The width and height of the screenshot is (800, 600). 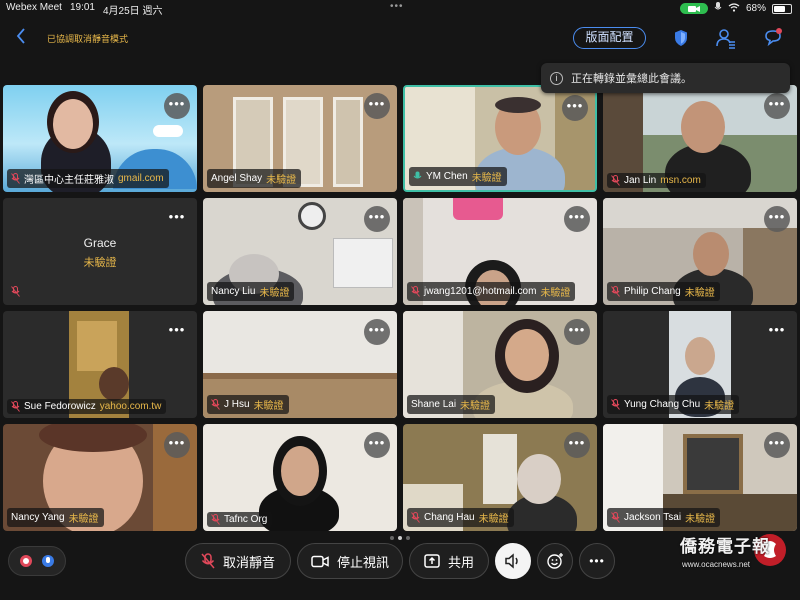 What do you see at coordinates (653, 517) in the screenshot?
I see `participant-name: Jackson Tsai` at bounding box center [653, 517].